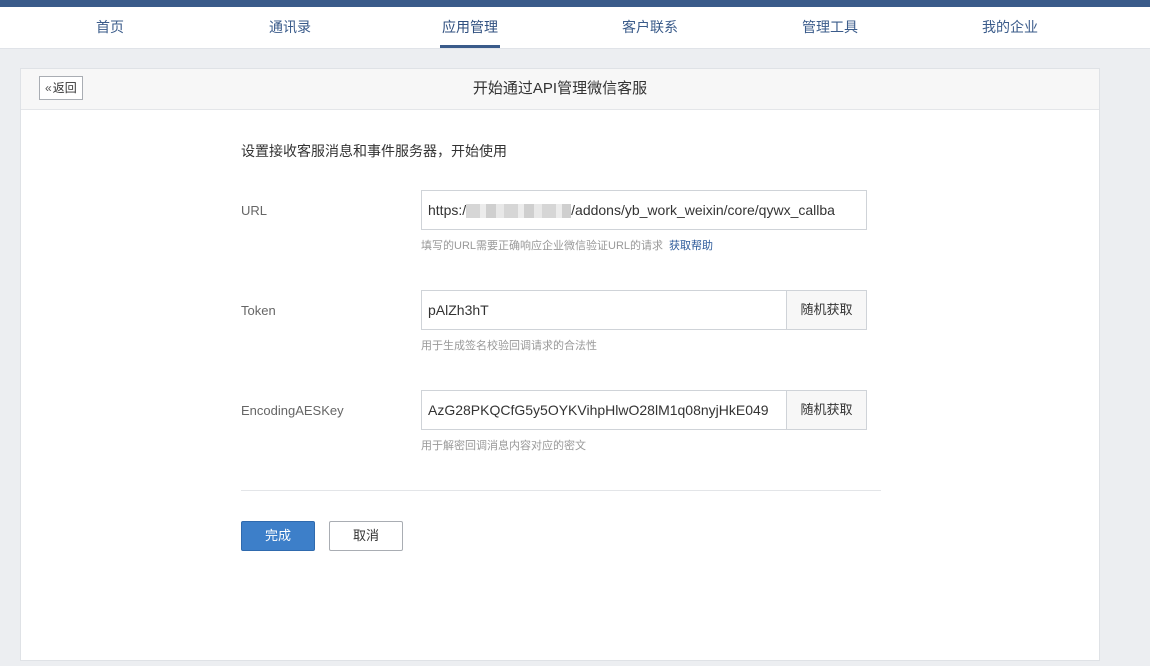 The width and height of the screenshot is (1150, 666). I want to click on nav-item-management-tools: 管理工具, so click(830, 27).